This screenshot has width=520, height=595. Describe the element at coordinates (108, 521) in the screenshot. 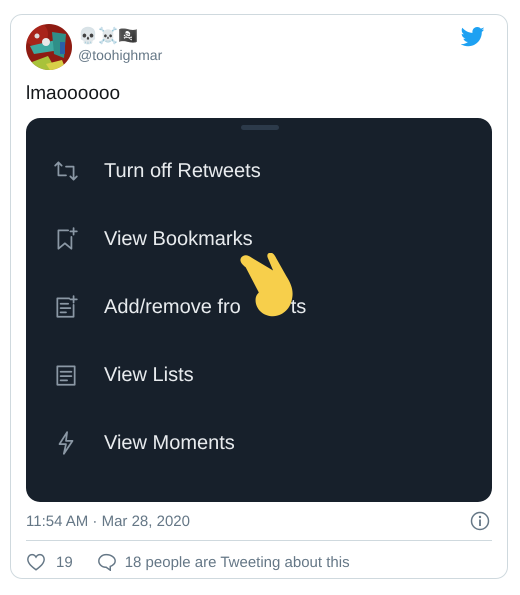

I see `timestamp: 11:54 AM · Mar 28, 2020` at that location.